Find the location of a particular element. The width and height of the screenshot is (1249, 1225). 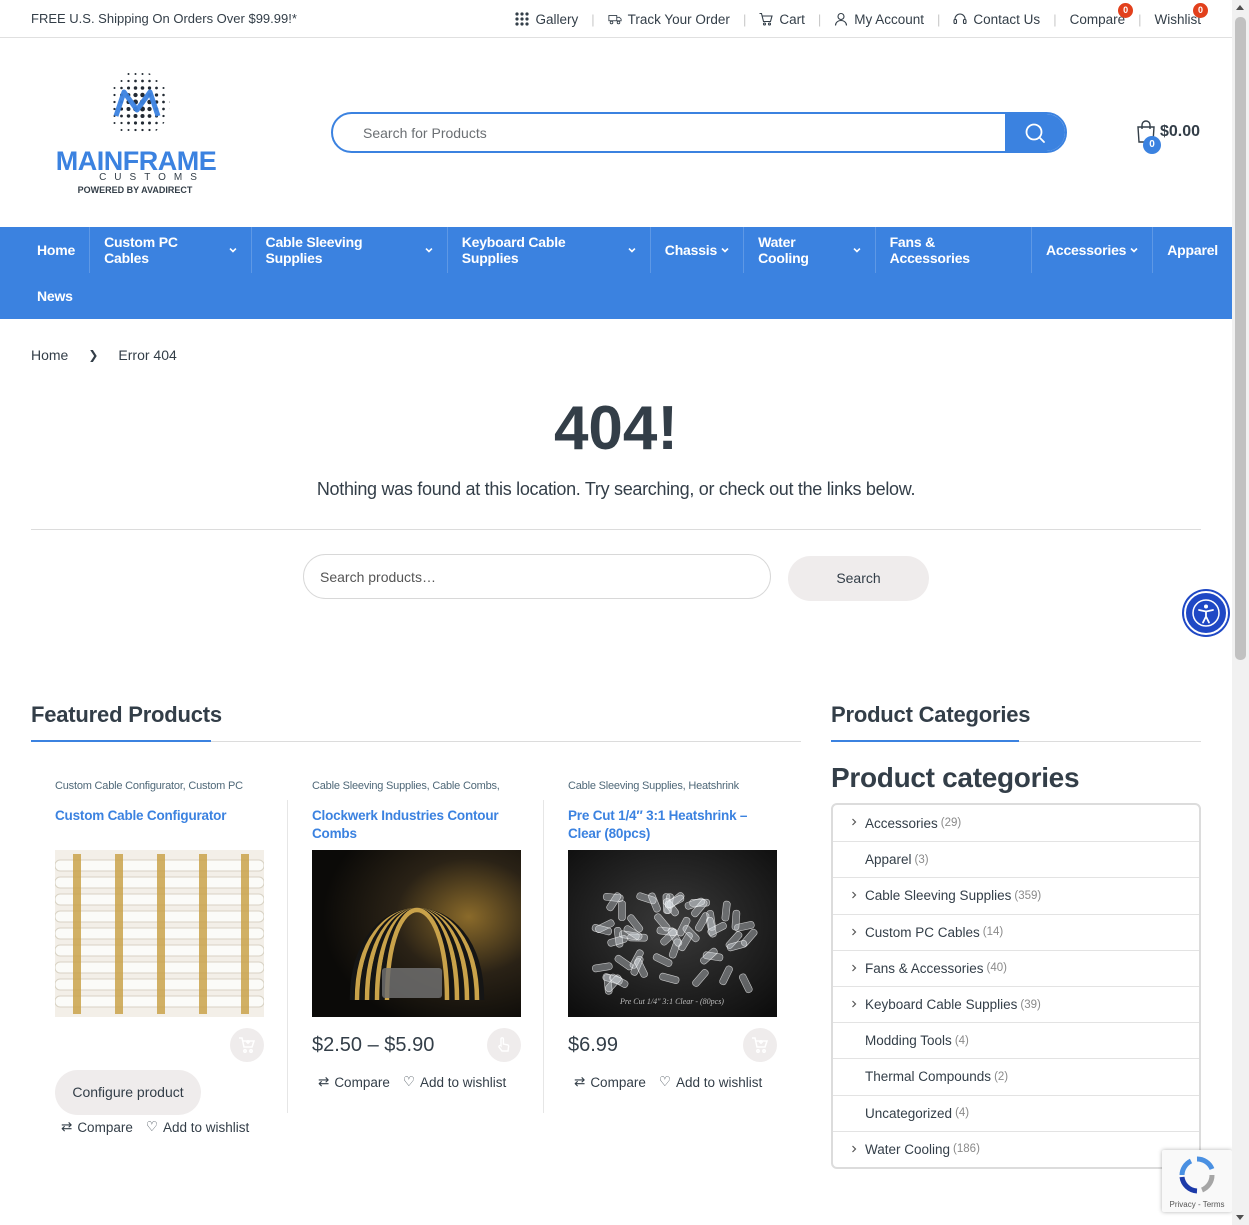

track-order-link: Track Your Order is located at coordinates (669, 19).